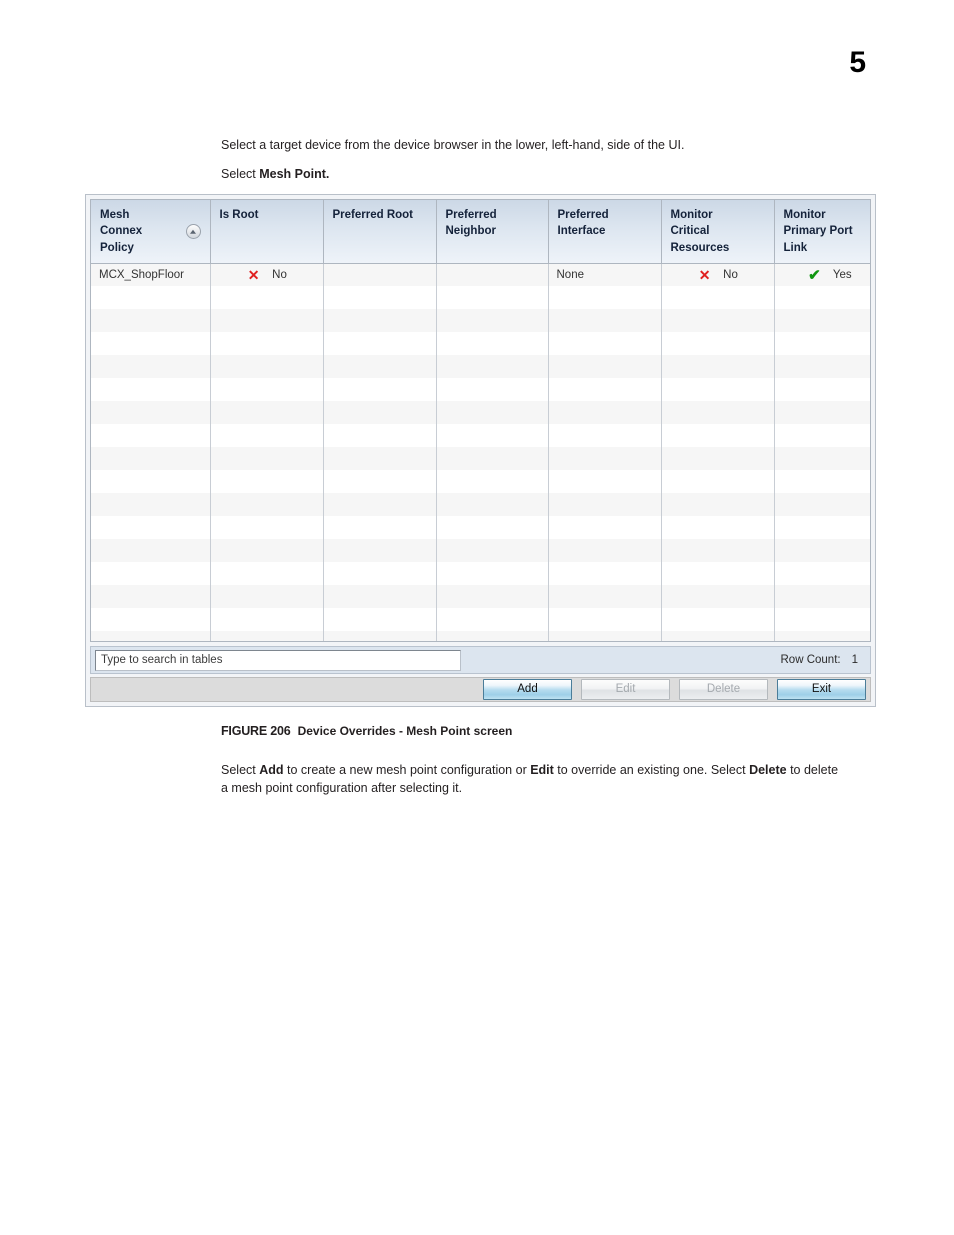  I want to click on row-count: Row Count: 1, so click(820, 660).